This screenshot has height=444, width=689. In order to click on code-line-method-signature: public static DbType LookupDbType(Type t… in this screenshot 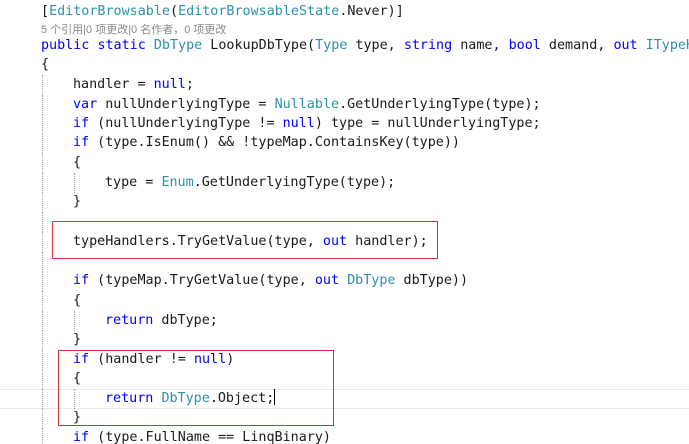, I will do `click(344, 46)`.